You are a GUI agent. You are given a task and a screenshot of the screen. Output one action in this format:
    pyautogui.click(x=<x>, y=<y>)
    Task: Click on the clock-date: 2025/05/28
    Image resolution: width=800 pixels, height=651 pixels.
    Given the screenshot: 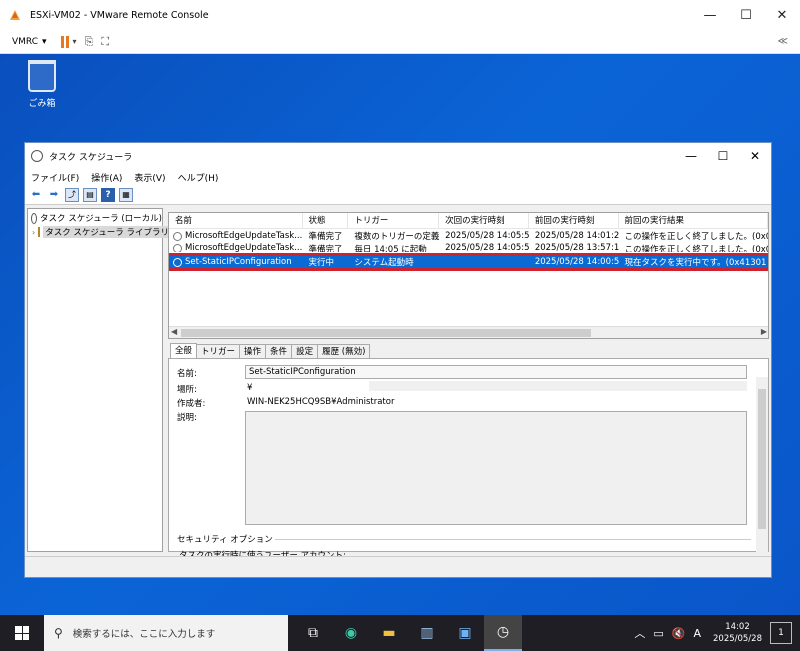 What is the action you would take?
    pyautogui.click(x=737, y=639)
    